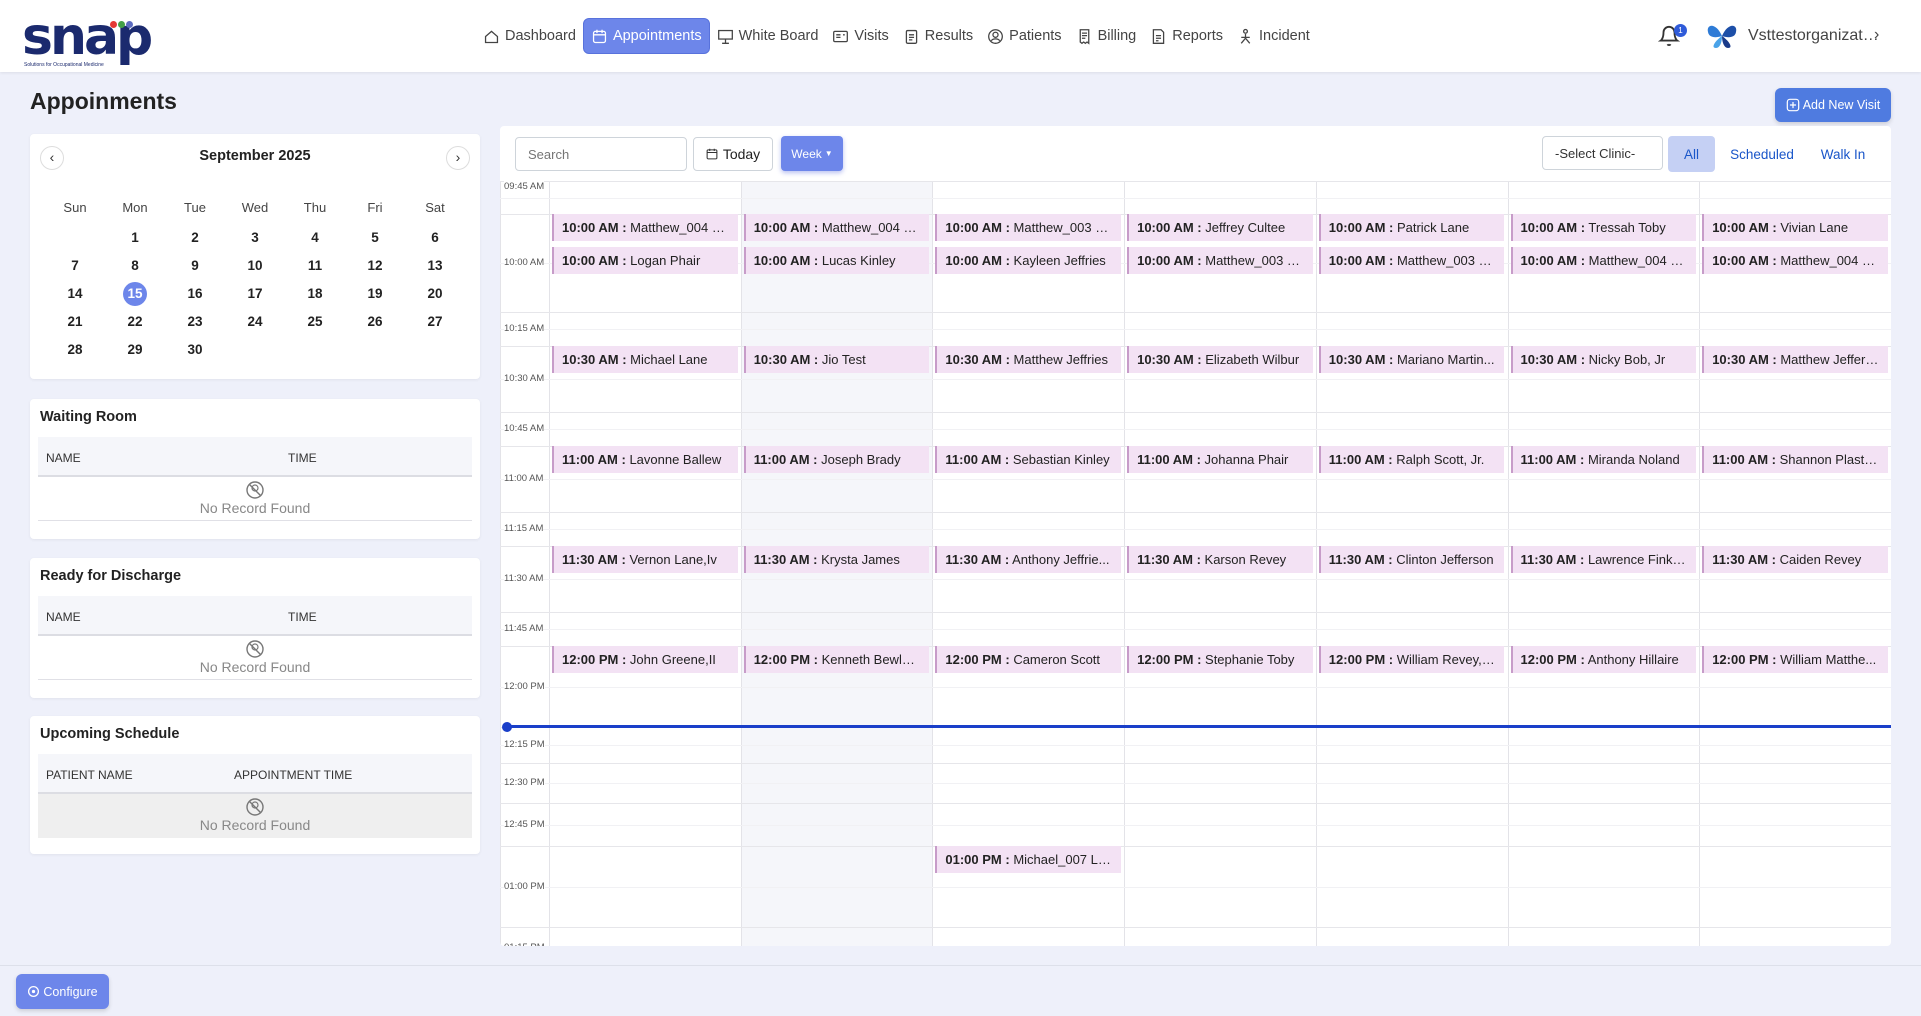 The image size is (1921, 1016). What do you see at coordinates (646, 36) in the screenshot?
I see `nav-appointments: Appointments` at bounding box center [646, 36].